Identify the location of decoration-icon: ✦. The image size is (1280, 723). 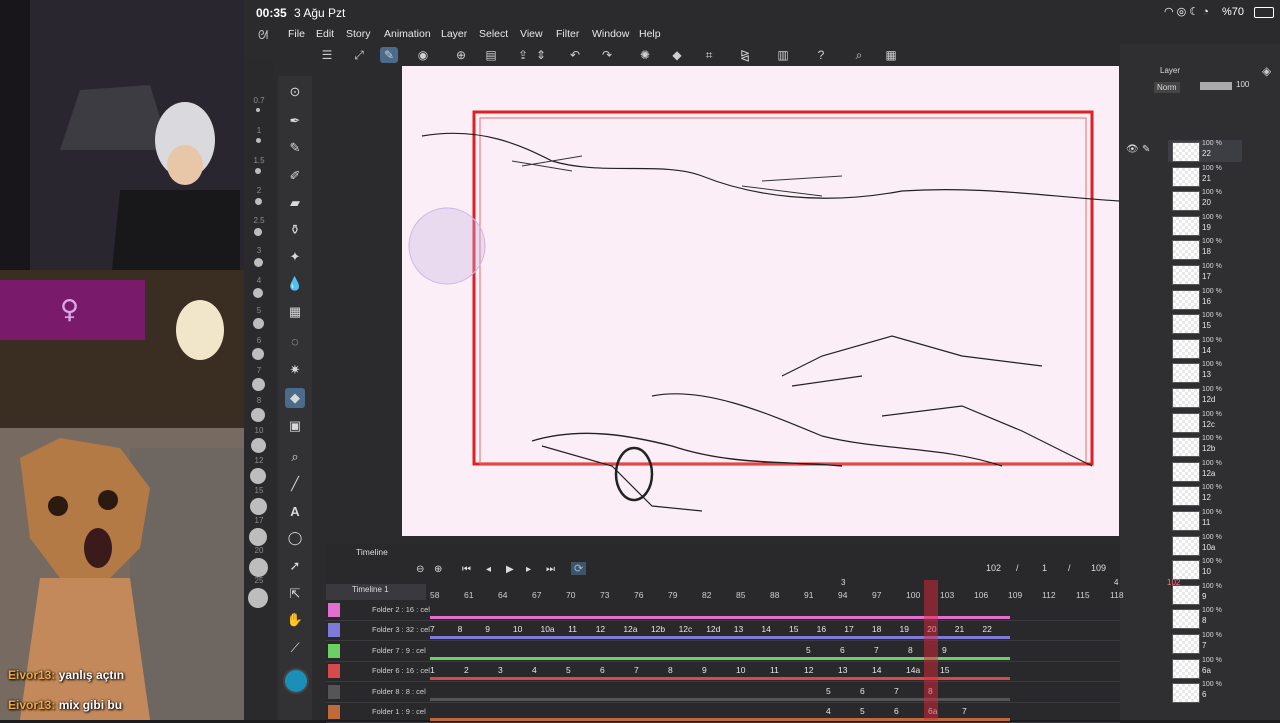
(295, 257).